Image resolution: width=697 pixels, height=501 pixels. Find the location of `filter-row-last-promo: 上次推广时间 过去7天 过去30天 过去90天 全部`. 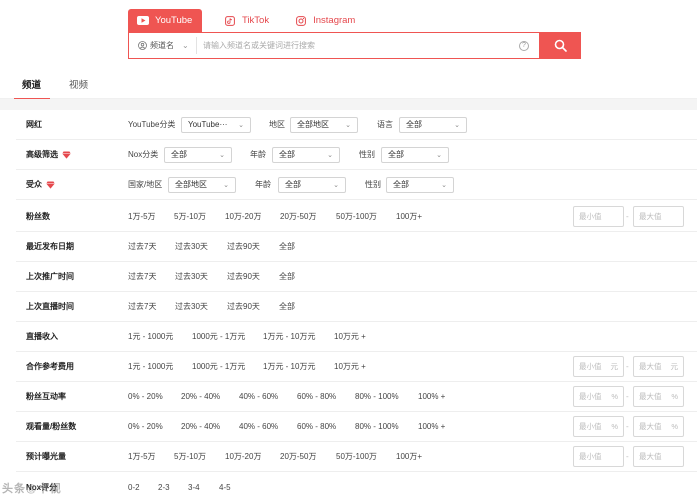

filter-row-last-promo: 上次推广时间 过去7天 过去30天 过去90天 全部 is located at coordinates (356, 277).